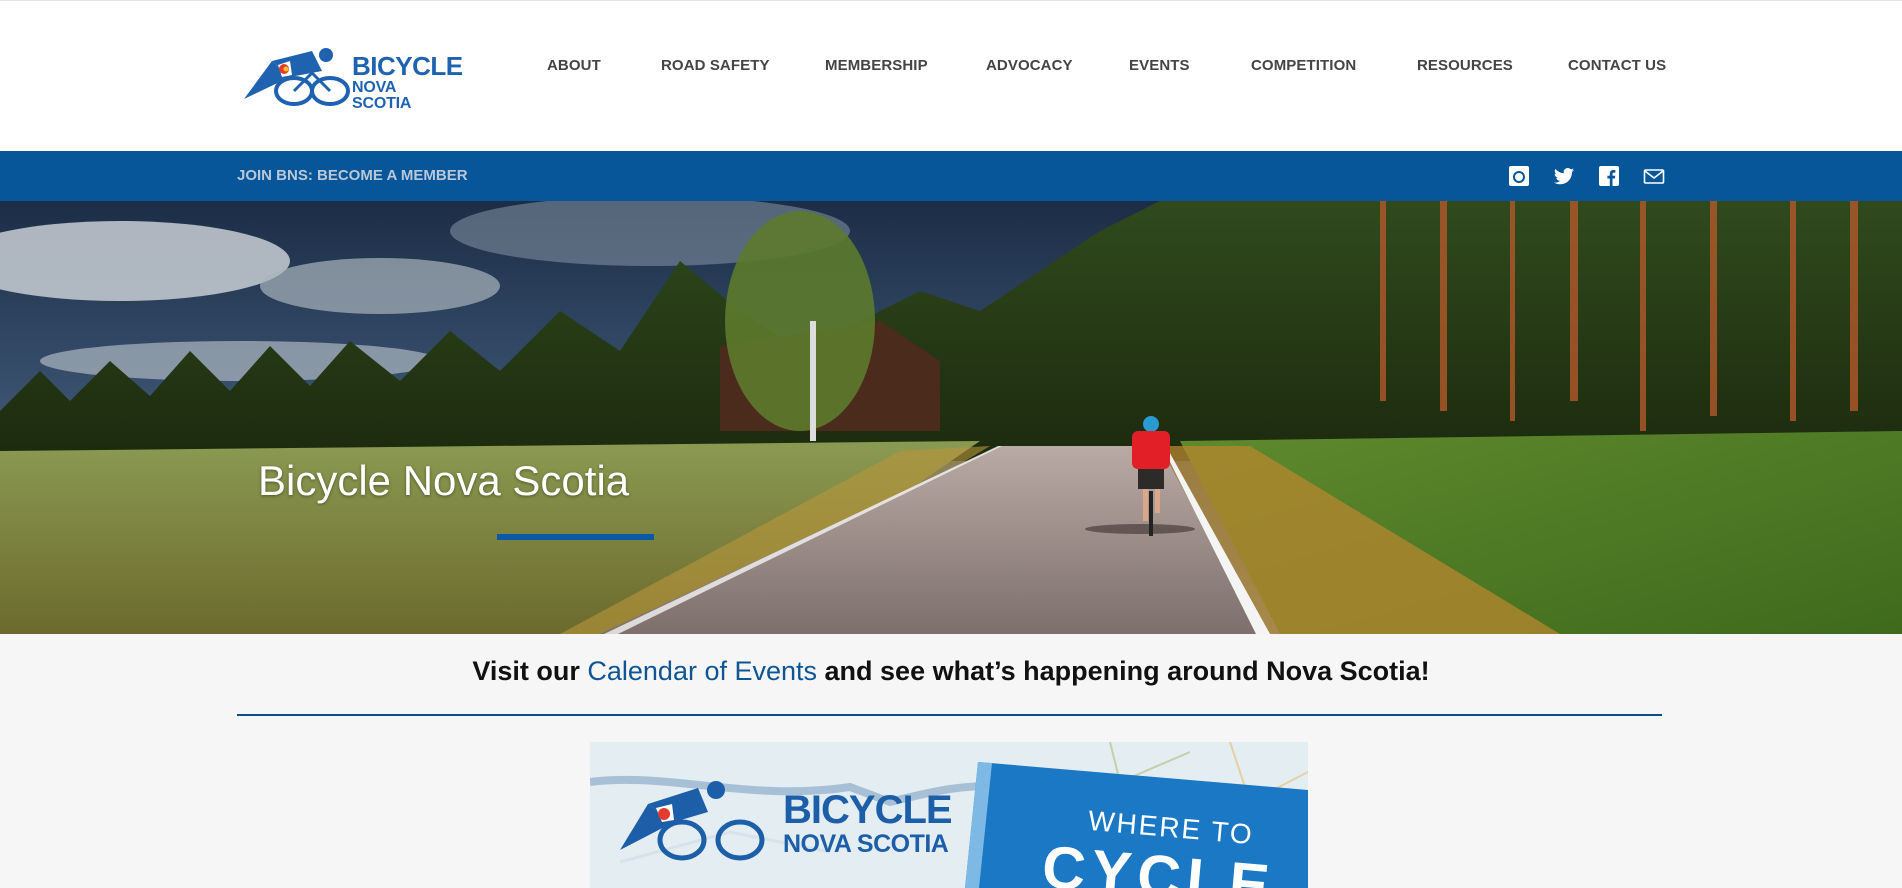 The height and width of the screenshot is (888, 1902). I want to click on site-logo: BICYCLE NOVA SCOTIA, so click(352, 79).